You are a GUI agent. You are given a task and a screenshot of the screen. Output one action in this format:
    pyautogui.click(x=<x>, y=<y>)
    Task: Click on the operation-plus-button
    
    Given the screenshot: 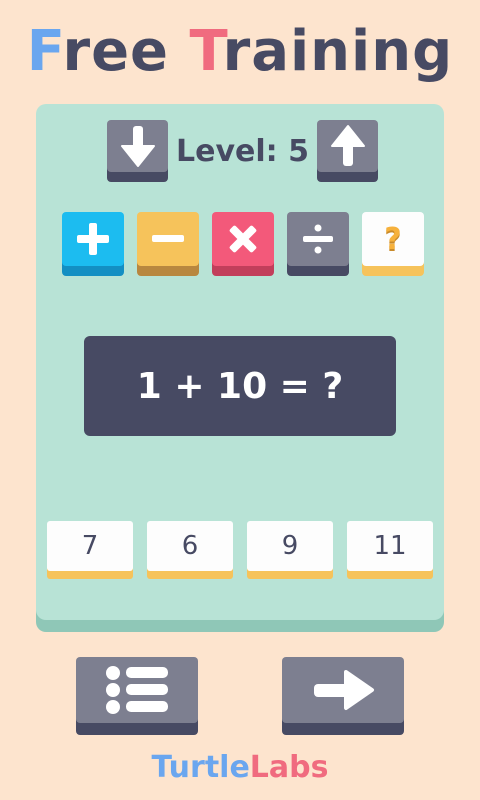 What is the action you would take?
    pyautogui.click(x=93, y=239)
    